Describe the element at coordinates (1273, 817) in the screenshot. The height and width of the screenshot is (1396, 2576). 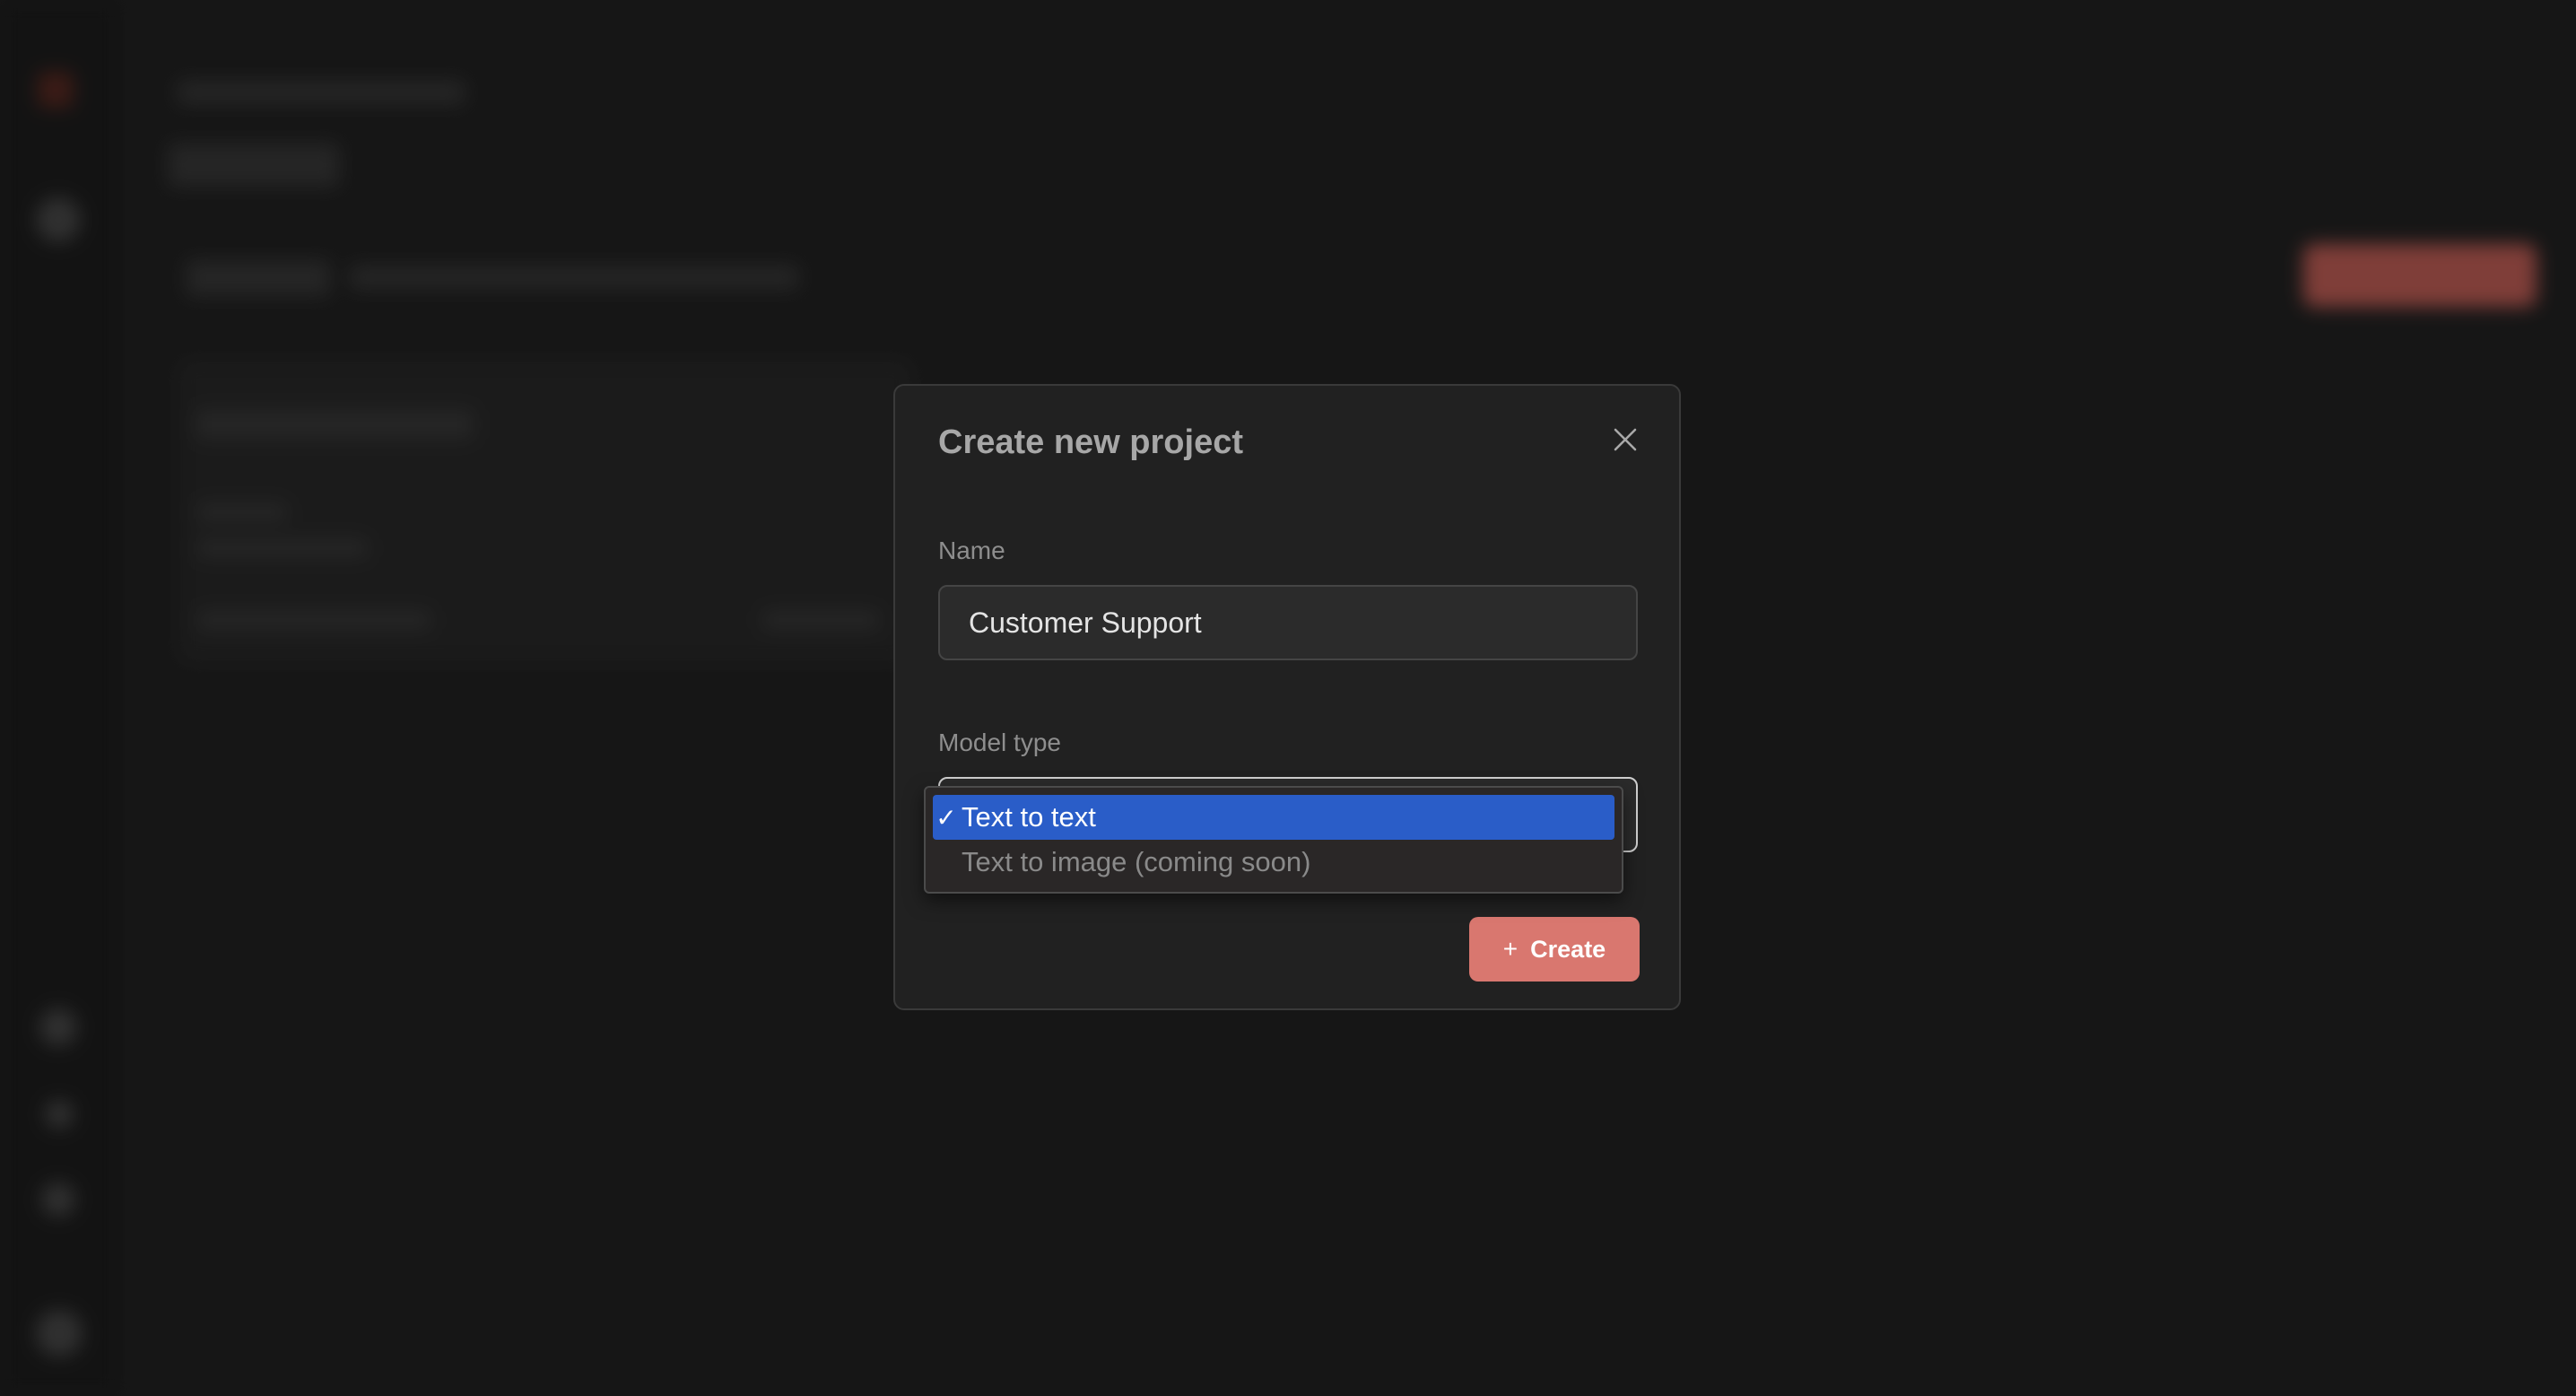
I see `option-text-to-text: ✓ Text to text` at that location.